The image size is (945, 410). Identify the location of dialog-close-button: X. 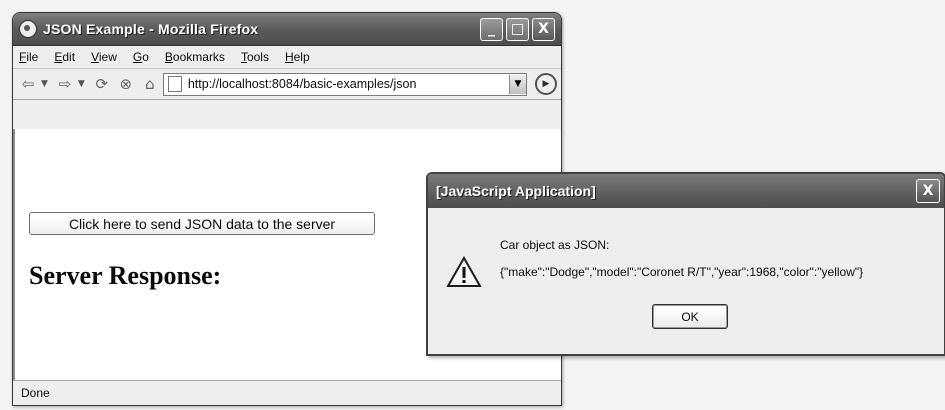
(928, 191).